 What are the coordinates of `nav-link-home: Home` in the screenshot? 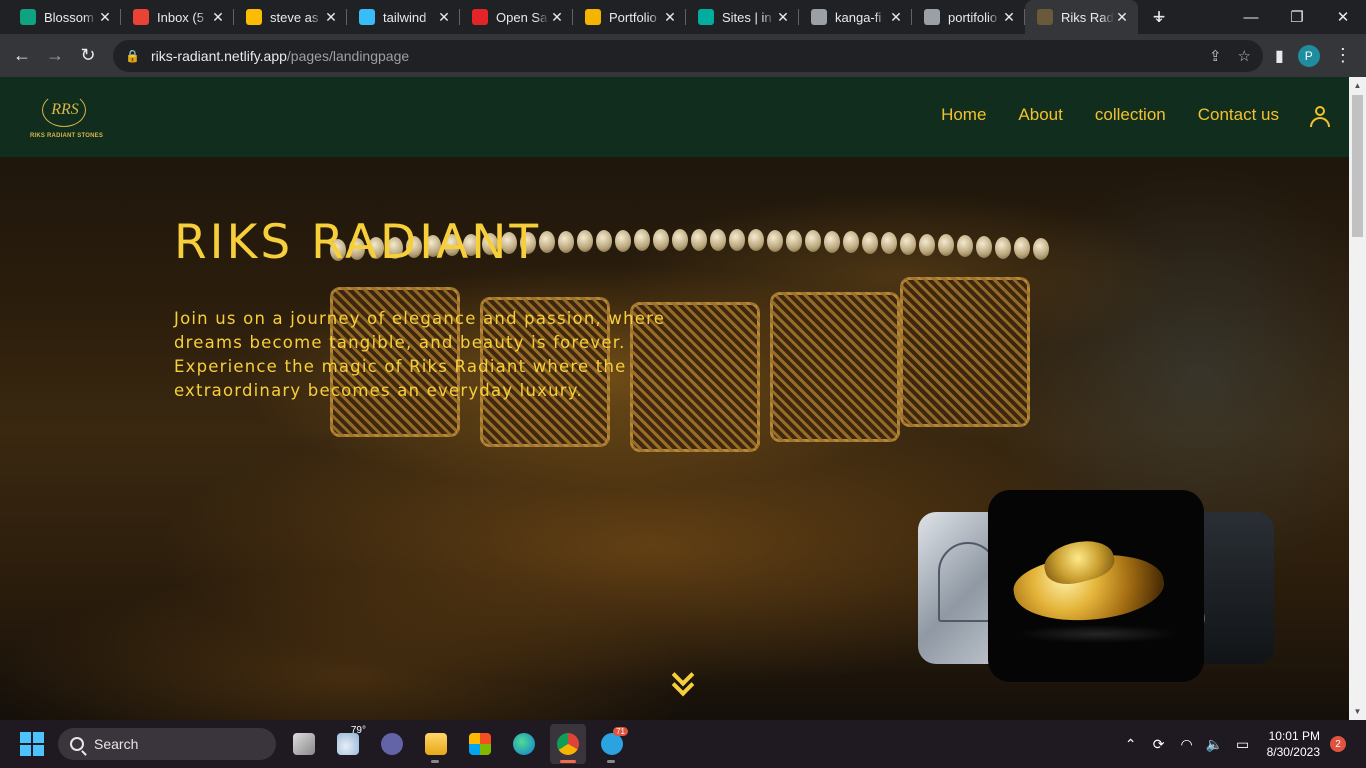 It's located at (963, 115).